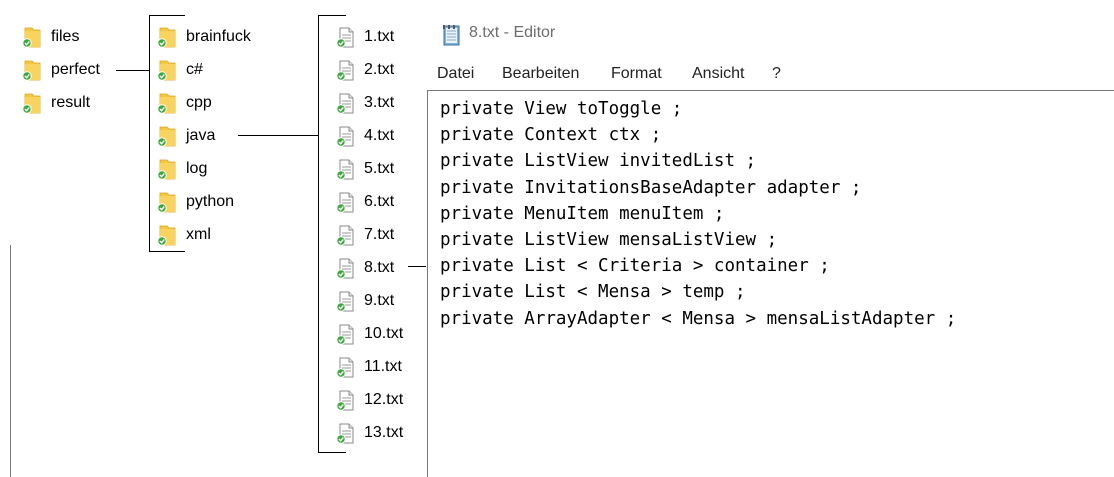 The image size is (1114, 477). I want to click on file-item: 9.txt, so click(364, 301).